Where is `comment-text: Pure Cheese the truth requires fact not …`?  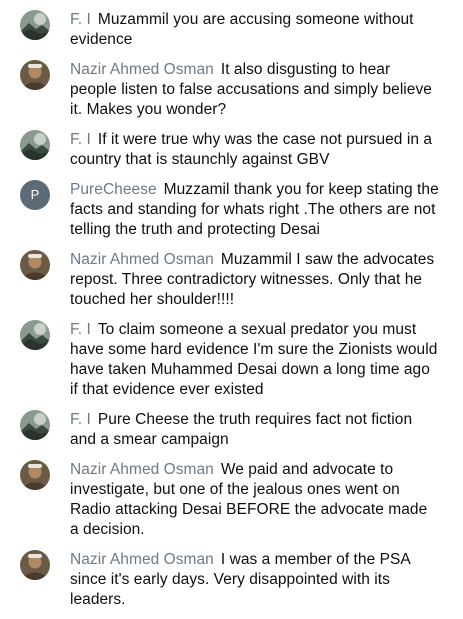 comment-text: Pure Cheese the truth requires fact not … is located at coordinates (241, 429).